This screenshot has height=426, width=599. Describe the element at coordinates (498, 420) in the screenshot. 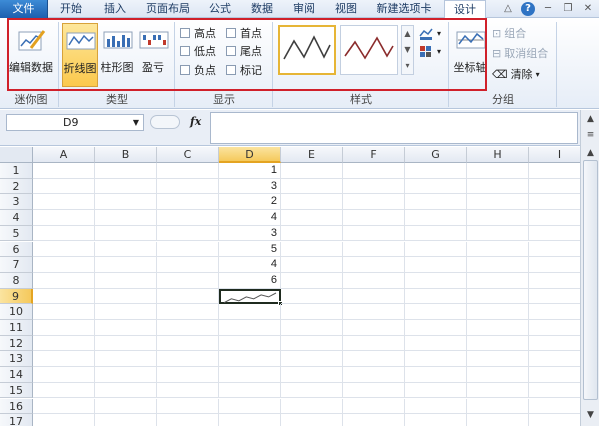

I see `cell-h17` at that location.